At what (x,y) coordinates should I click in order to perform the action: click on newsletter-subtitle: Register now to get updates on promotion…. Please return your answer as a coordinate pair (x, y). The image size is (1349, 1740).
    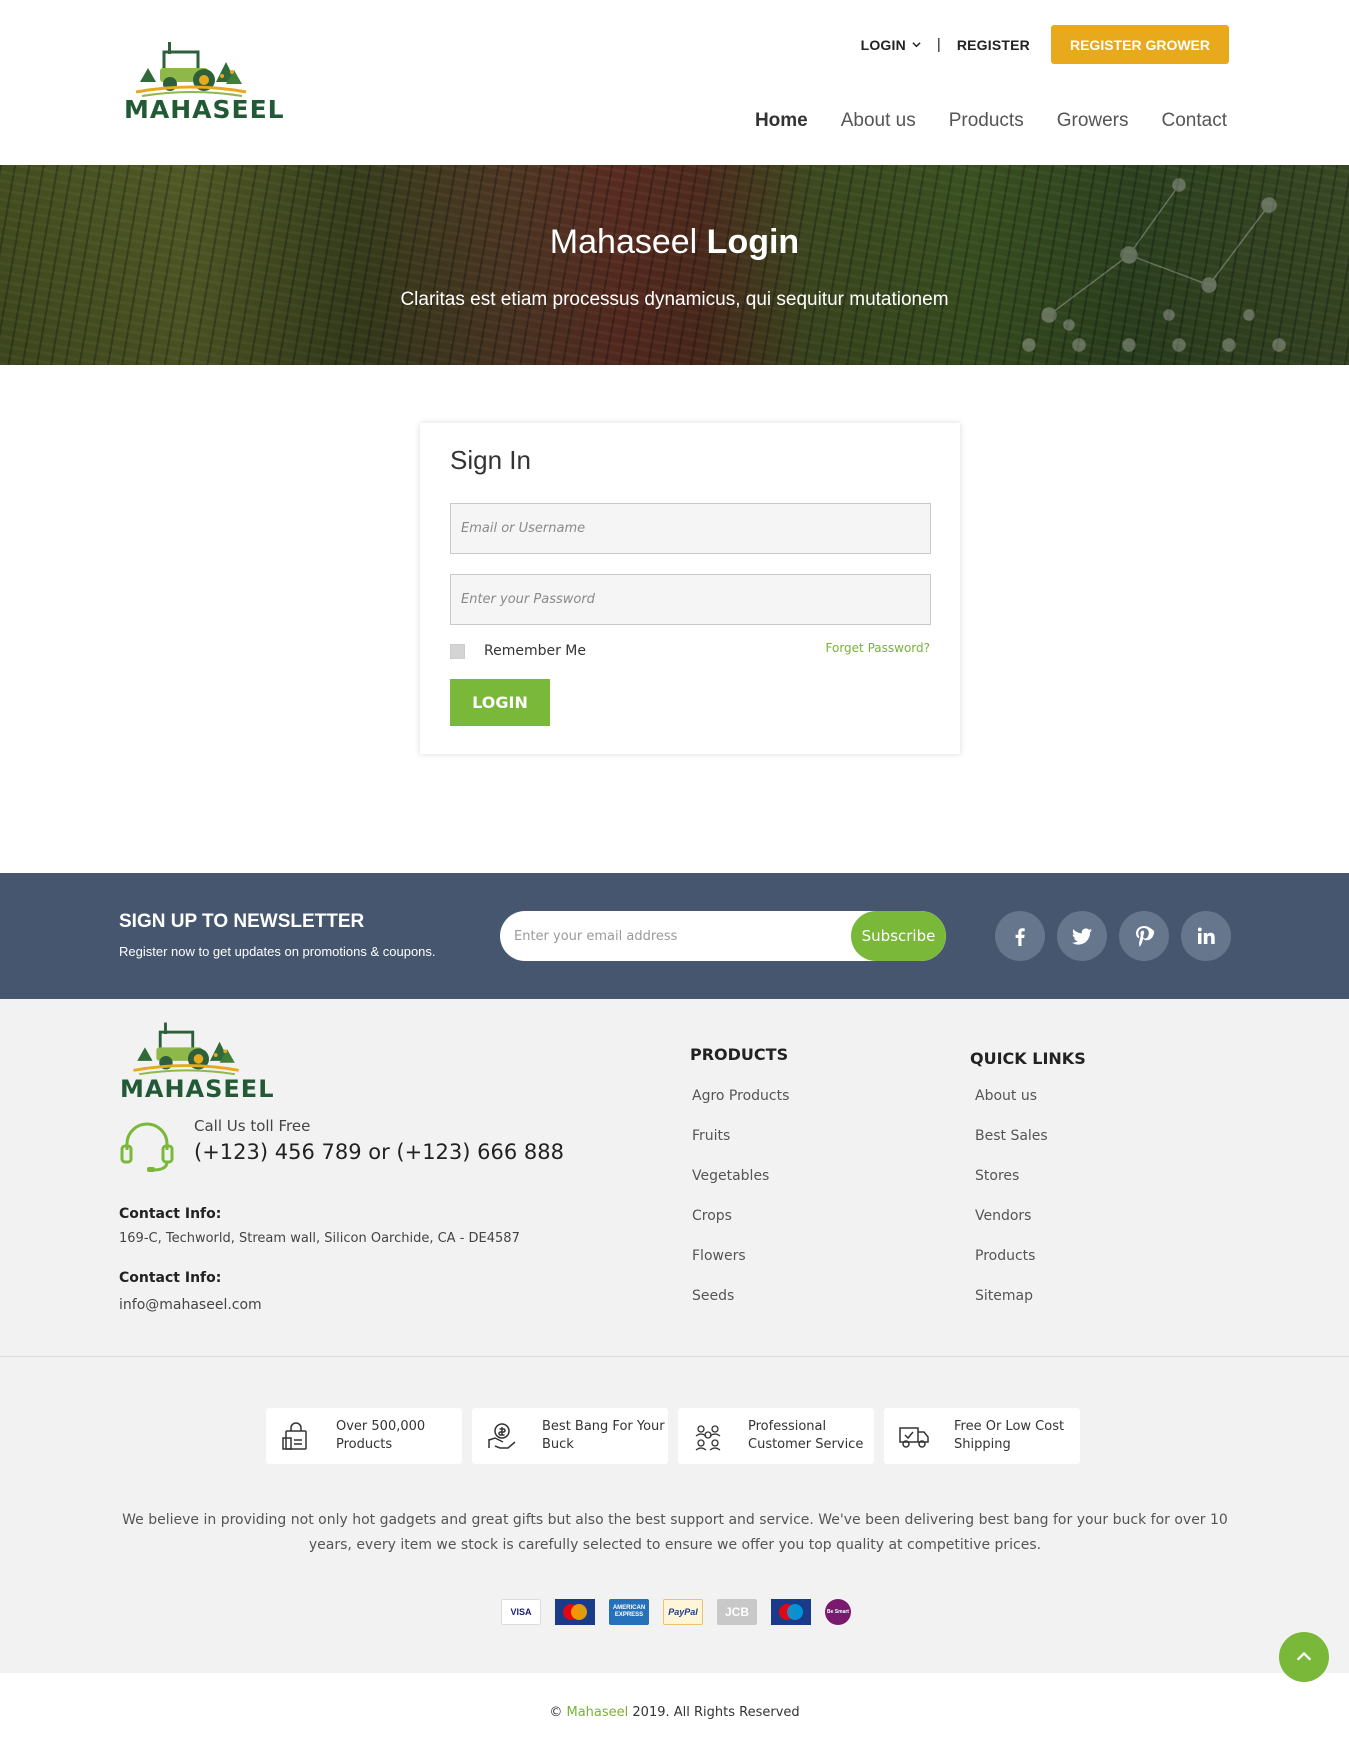
    Looking at the image, I should click on (277, 951).